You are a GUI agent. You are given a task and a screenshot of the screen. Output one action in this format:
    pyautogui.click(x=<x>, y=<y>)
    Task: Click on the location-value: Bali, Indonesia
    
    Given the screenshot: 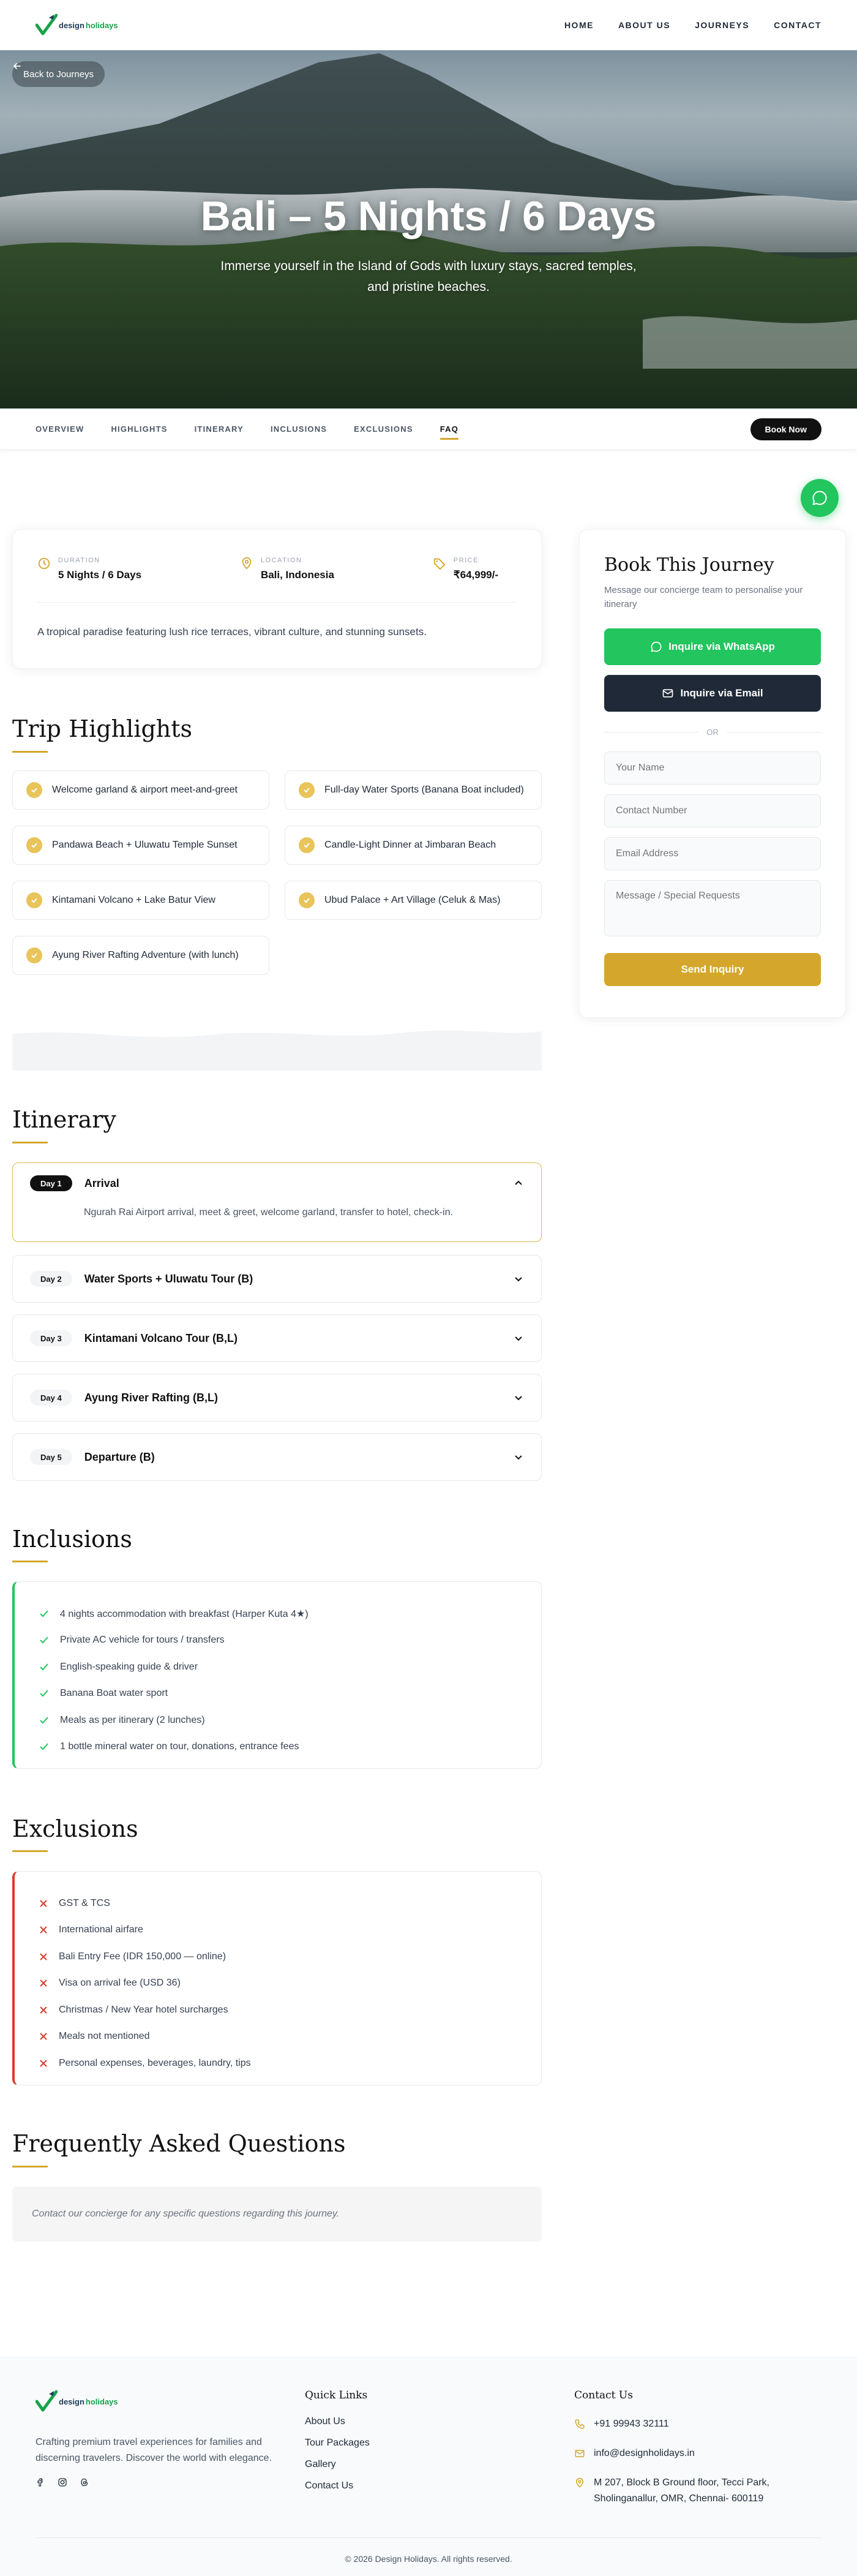 What is the action you would take?
    pyautogui.click(x=297, y=575)
    